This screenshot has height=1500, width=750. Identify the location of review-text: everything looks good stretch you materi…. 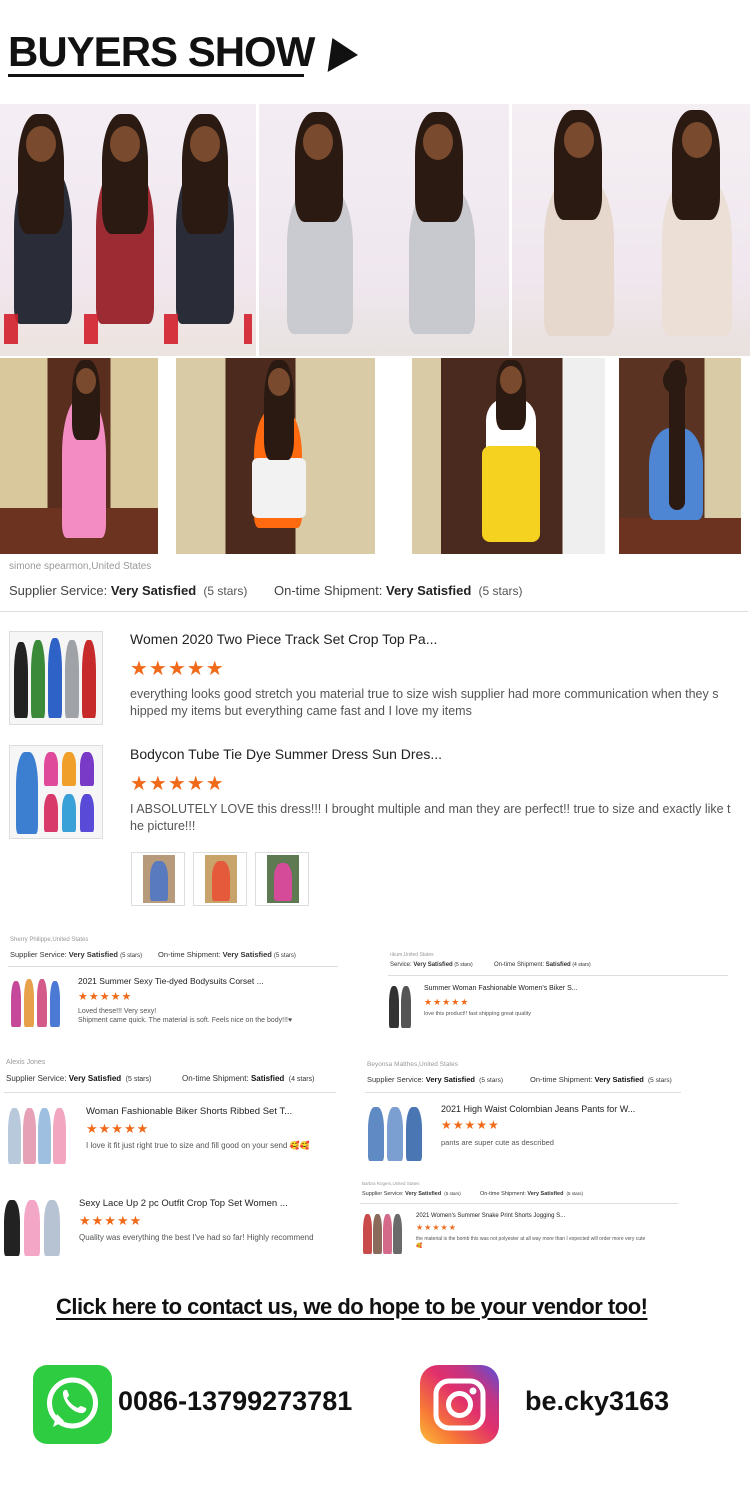
(436, 703).